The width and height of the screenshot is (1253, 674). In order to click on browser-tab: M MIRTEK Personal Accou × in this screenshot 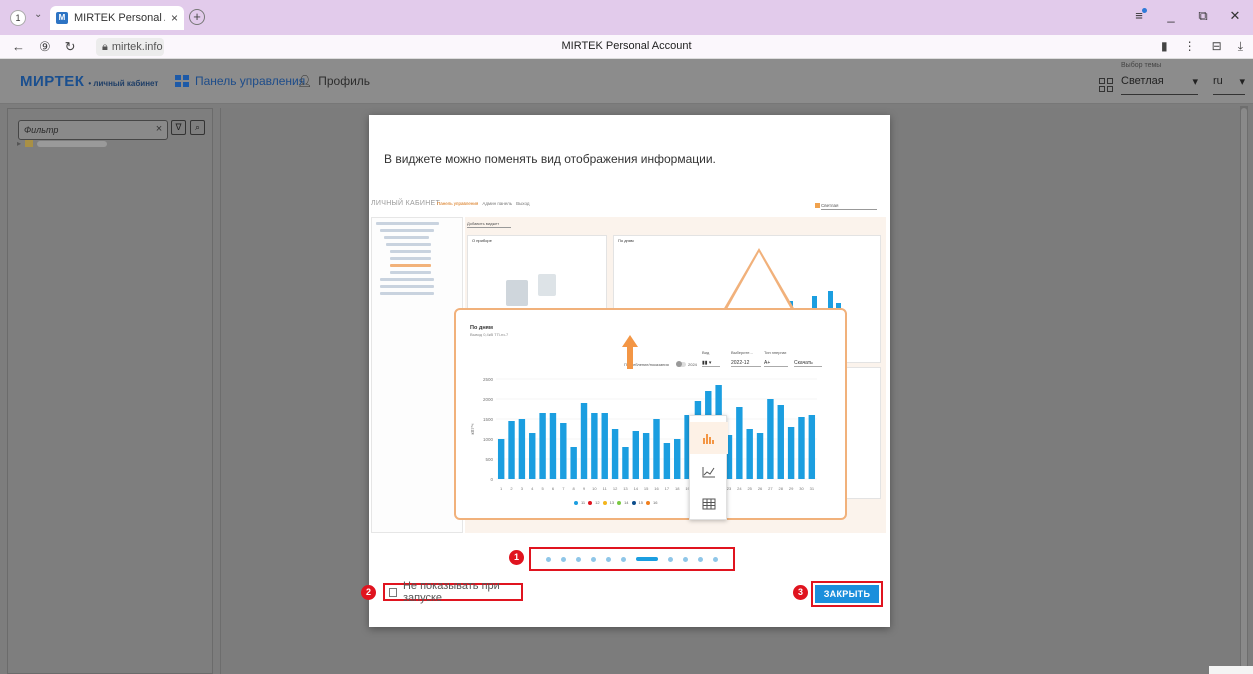, I will do `click(117, 18)`.